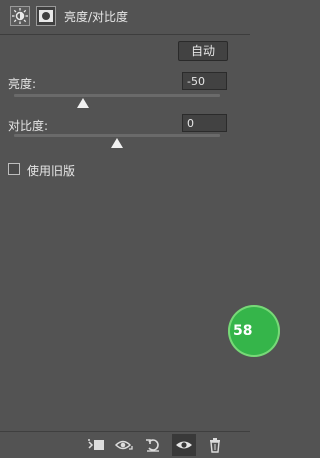 Image resolution: width=320 pixels, height=458 pixels. Describe the element at coordinates (204, 123) in the screenshot. I see `contrast-input` at that location.